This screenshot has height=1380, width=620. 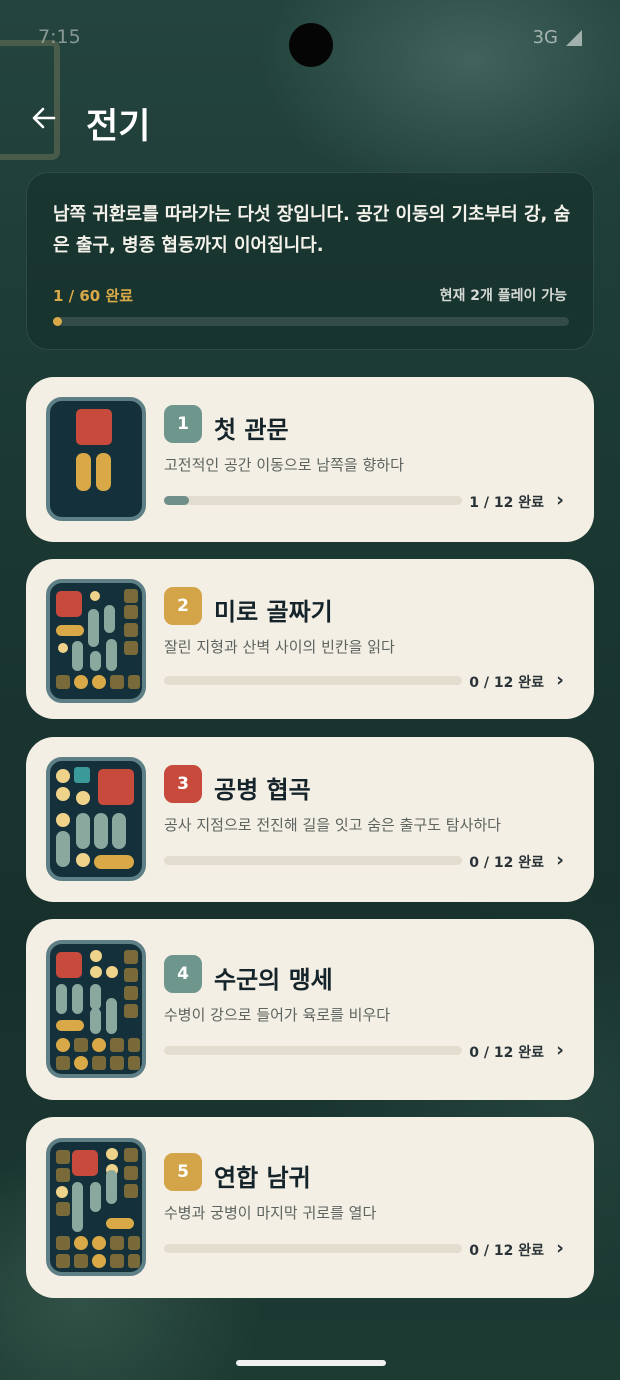 I want to click on chapter-progress-text: 1 / 12 완료, so click(x=506, y=503).